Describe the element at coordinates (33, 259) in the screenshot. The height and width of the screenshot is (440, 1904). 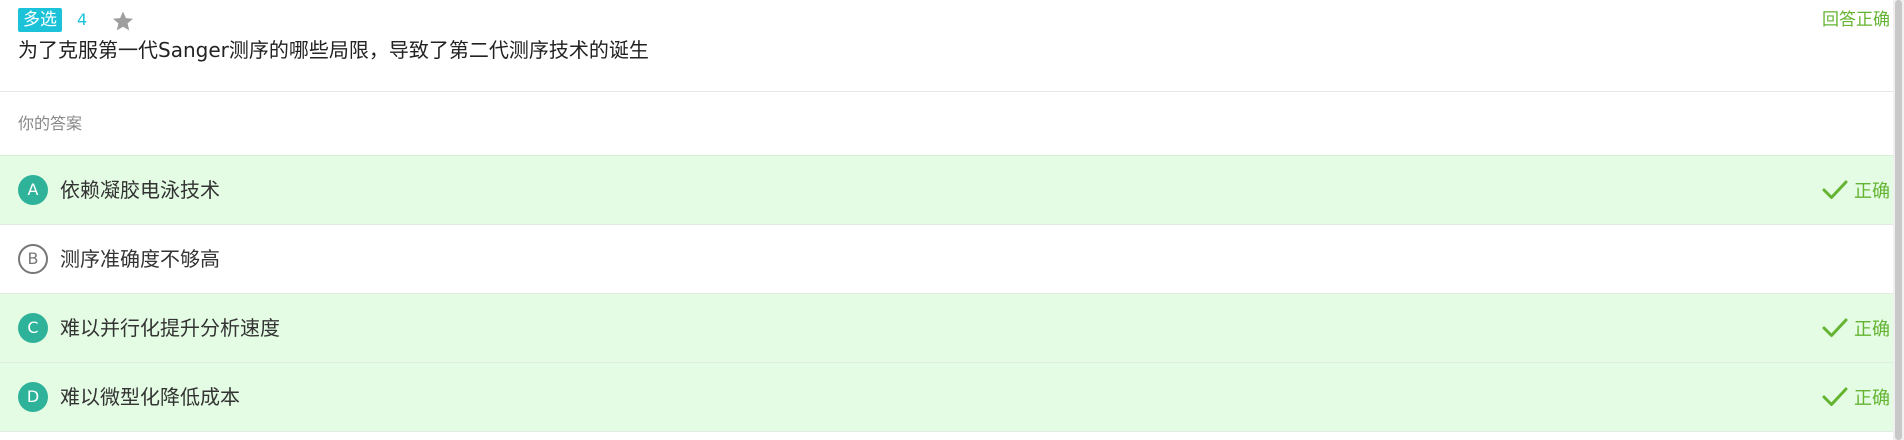
I see `option-letter: B` at that location.